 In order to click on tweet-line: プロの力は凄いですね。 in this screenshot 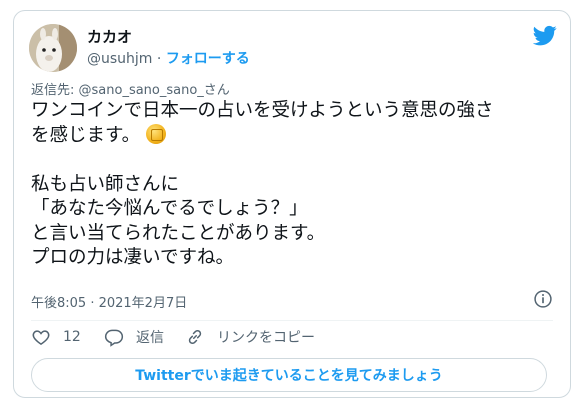, I will do `click(132, 257)`.